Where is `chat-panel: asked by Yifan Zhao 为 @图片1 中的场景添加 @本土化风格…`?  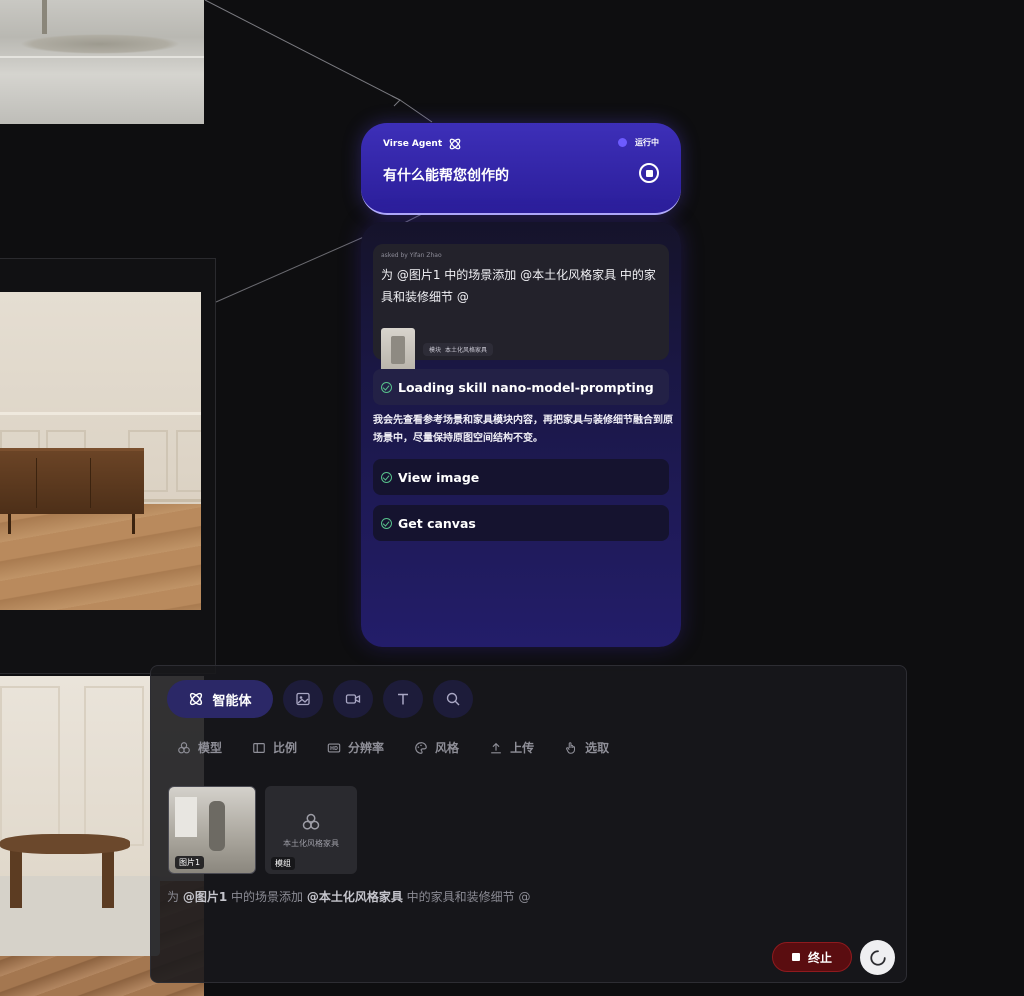 chat-panel: asked by Yifan Zhao 为 @图片1 中的场景添加 @本土化风格… is located at coordinates (521, 434).